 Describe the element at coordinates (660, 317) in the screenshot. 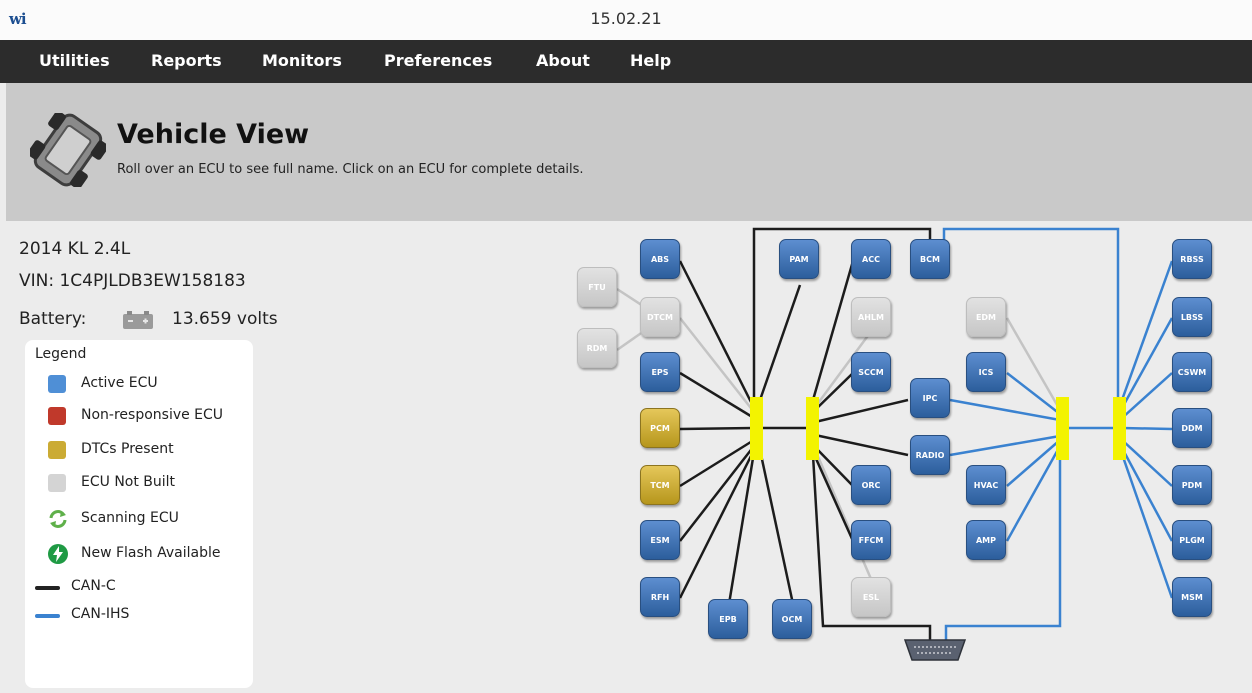

I see `ecu-dtcm: DTCM` at that location.